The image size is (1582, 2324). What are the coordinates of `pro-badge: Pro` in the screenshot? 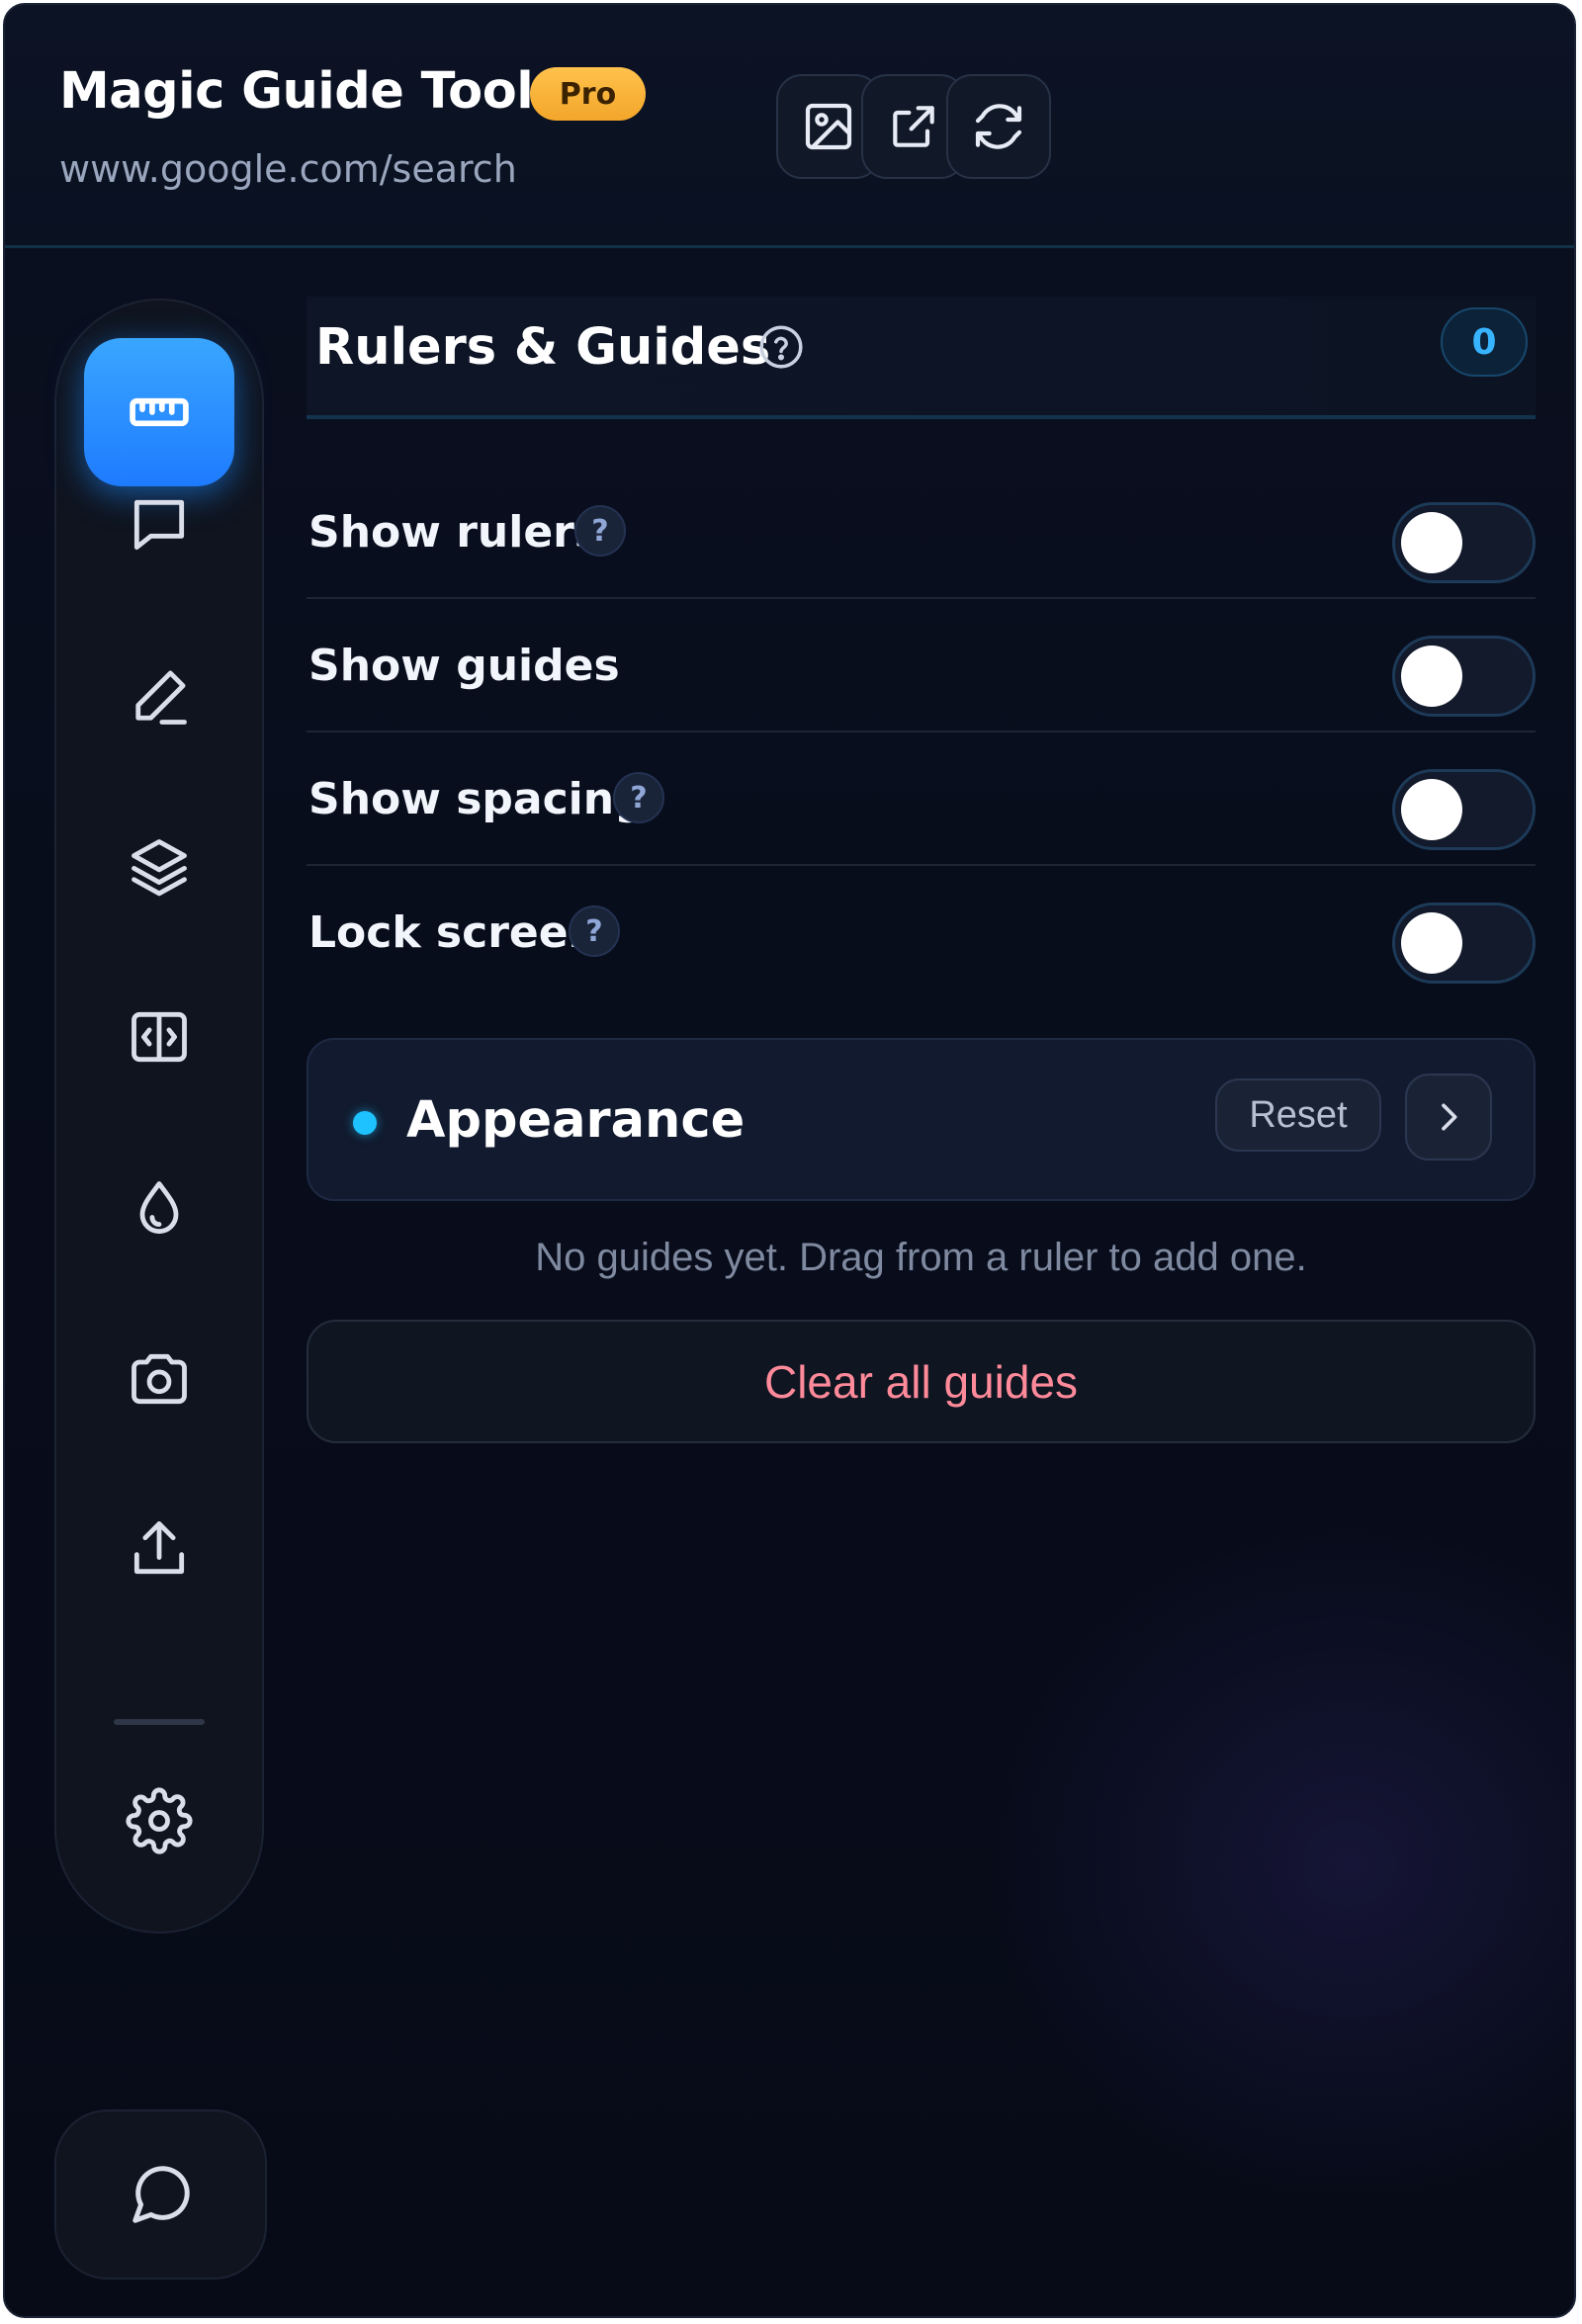 It's located at (588, 94).